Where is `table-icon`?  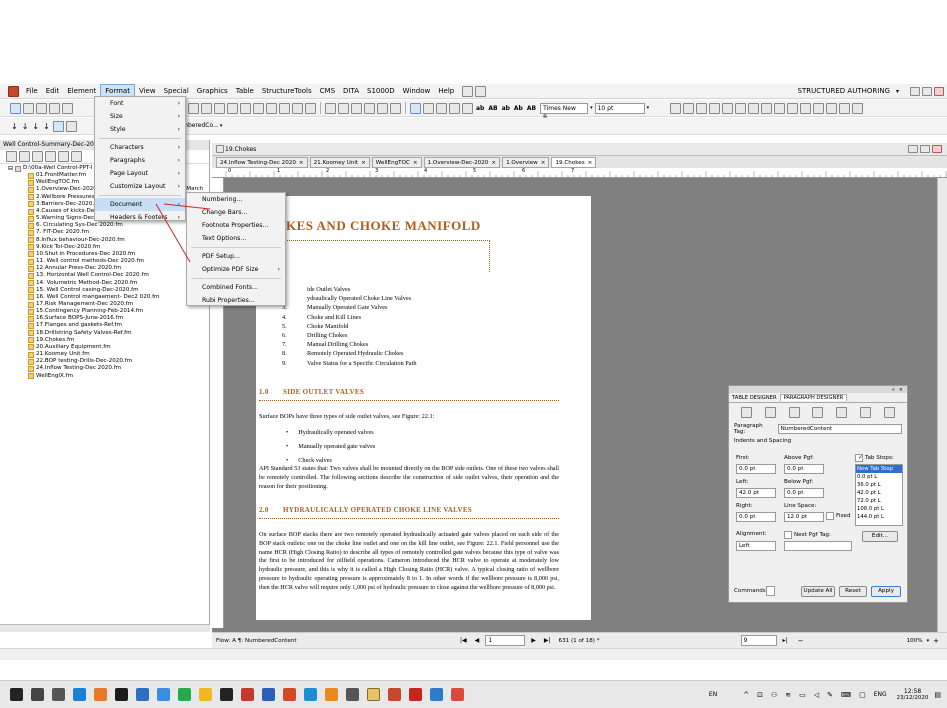 table-icon is located at coordinates (271, 108).